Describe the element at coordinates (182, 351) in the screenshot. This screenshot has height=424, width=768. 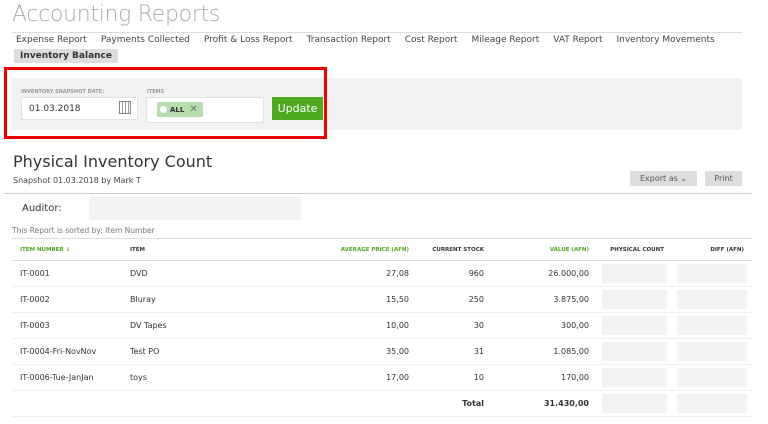
I see `cell: Test PO` at that location.